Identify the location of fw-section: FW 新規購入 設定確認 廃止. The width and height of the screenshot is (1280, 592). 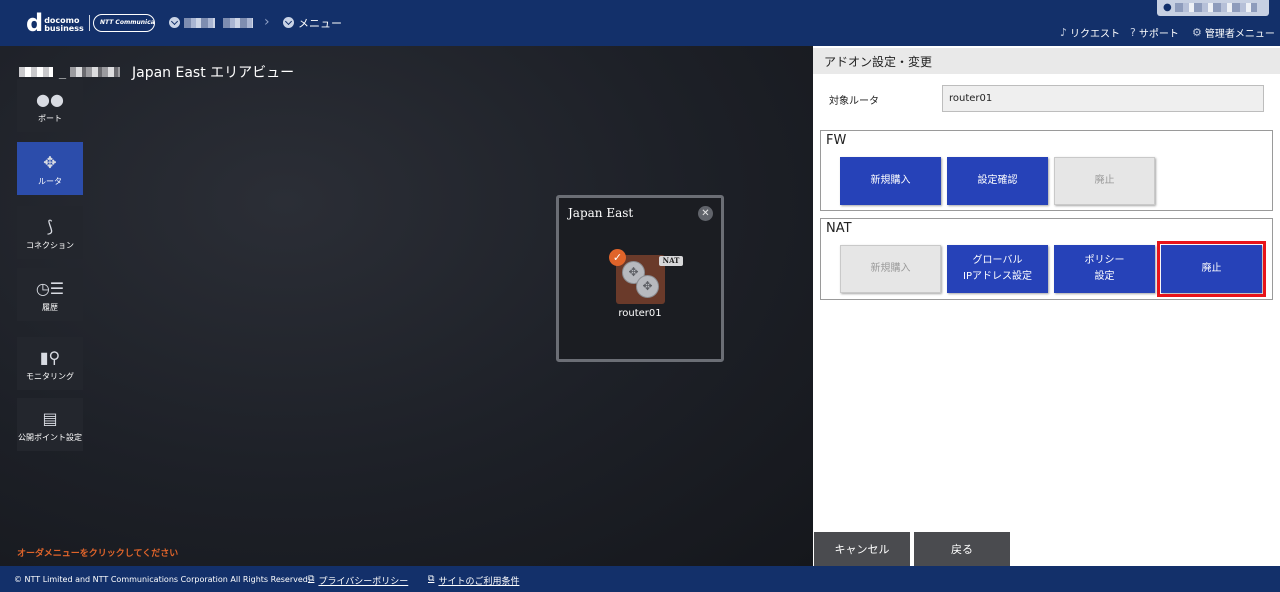
(1046, 170).